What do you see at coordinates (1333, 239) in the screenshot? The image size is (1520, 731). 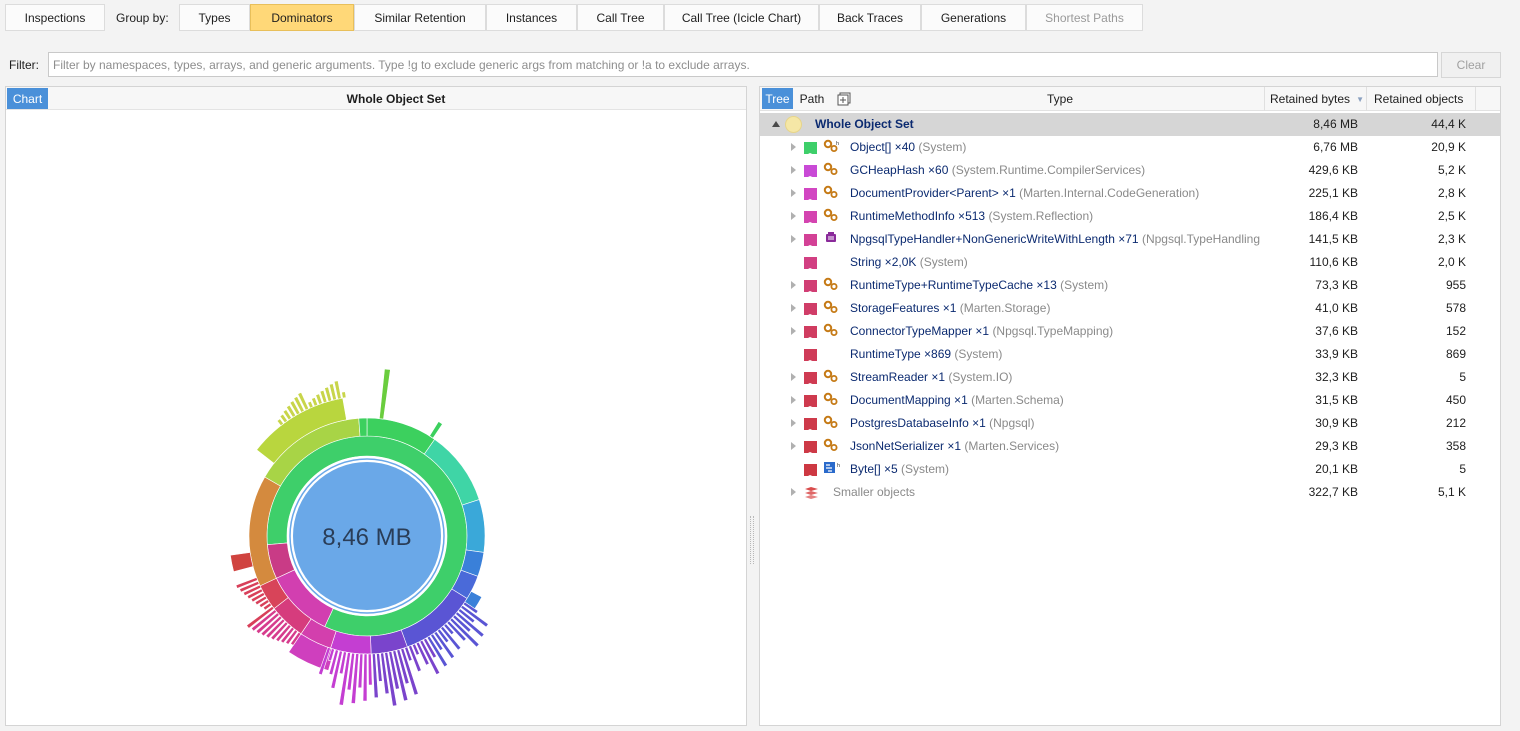 I see `tree-row-bytes: 141,5 KB` at bounding box center [1333, 239].